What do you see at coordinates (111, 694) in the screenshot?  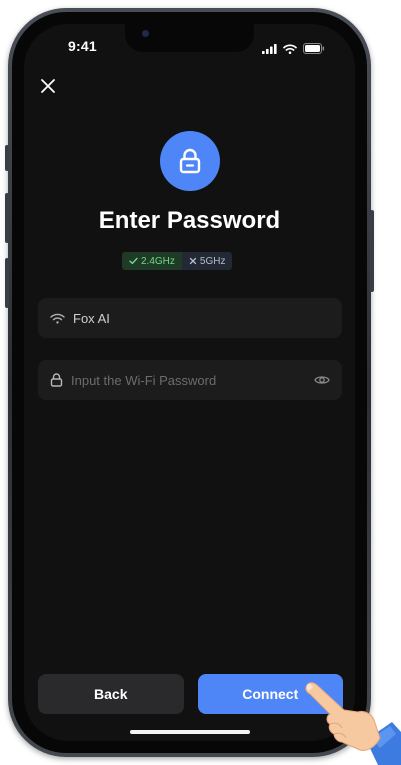 I see `back-button: Back` at bounding box center [111, 694].